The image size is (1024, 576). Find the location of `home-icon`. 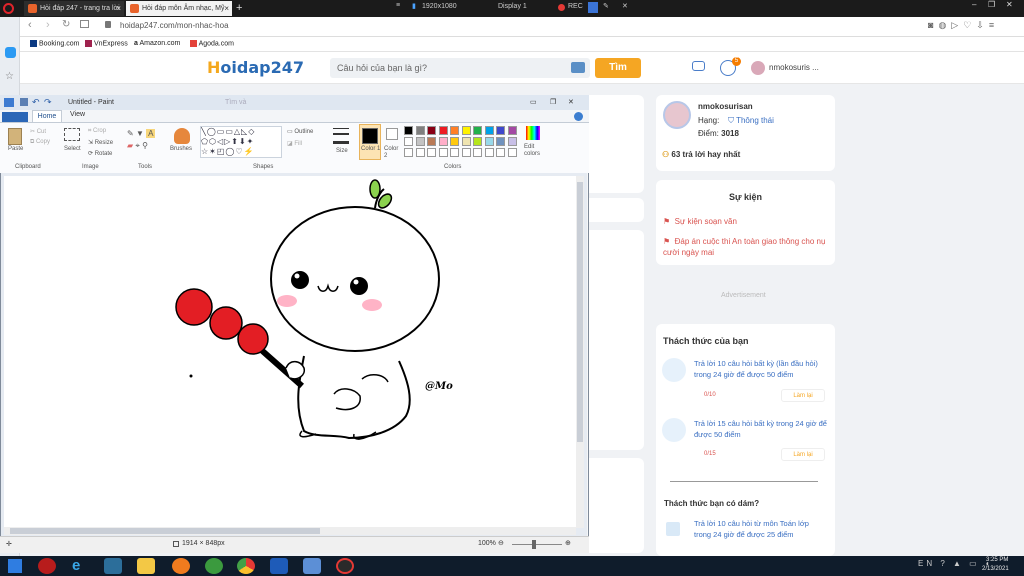

home-icon is located at coordinates (84, 24).